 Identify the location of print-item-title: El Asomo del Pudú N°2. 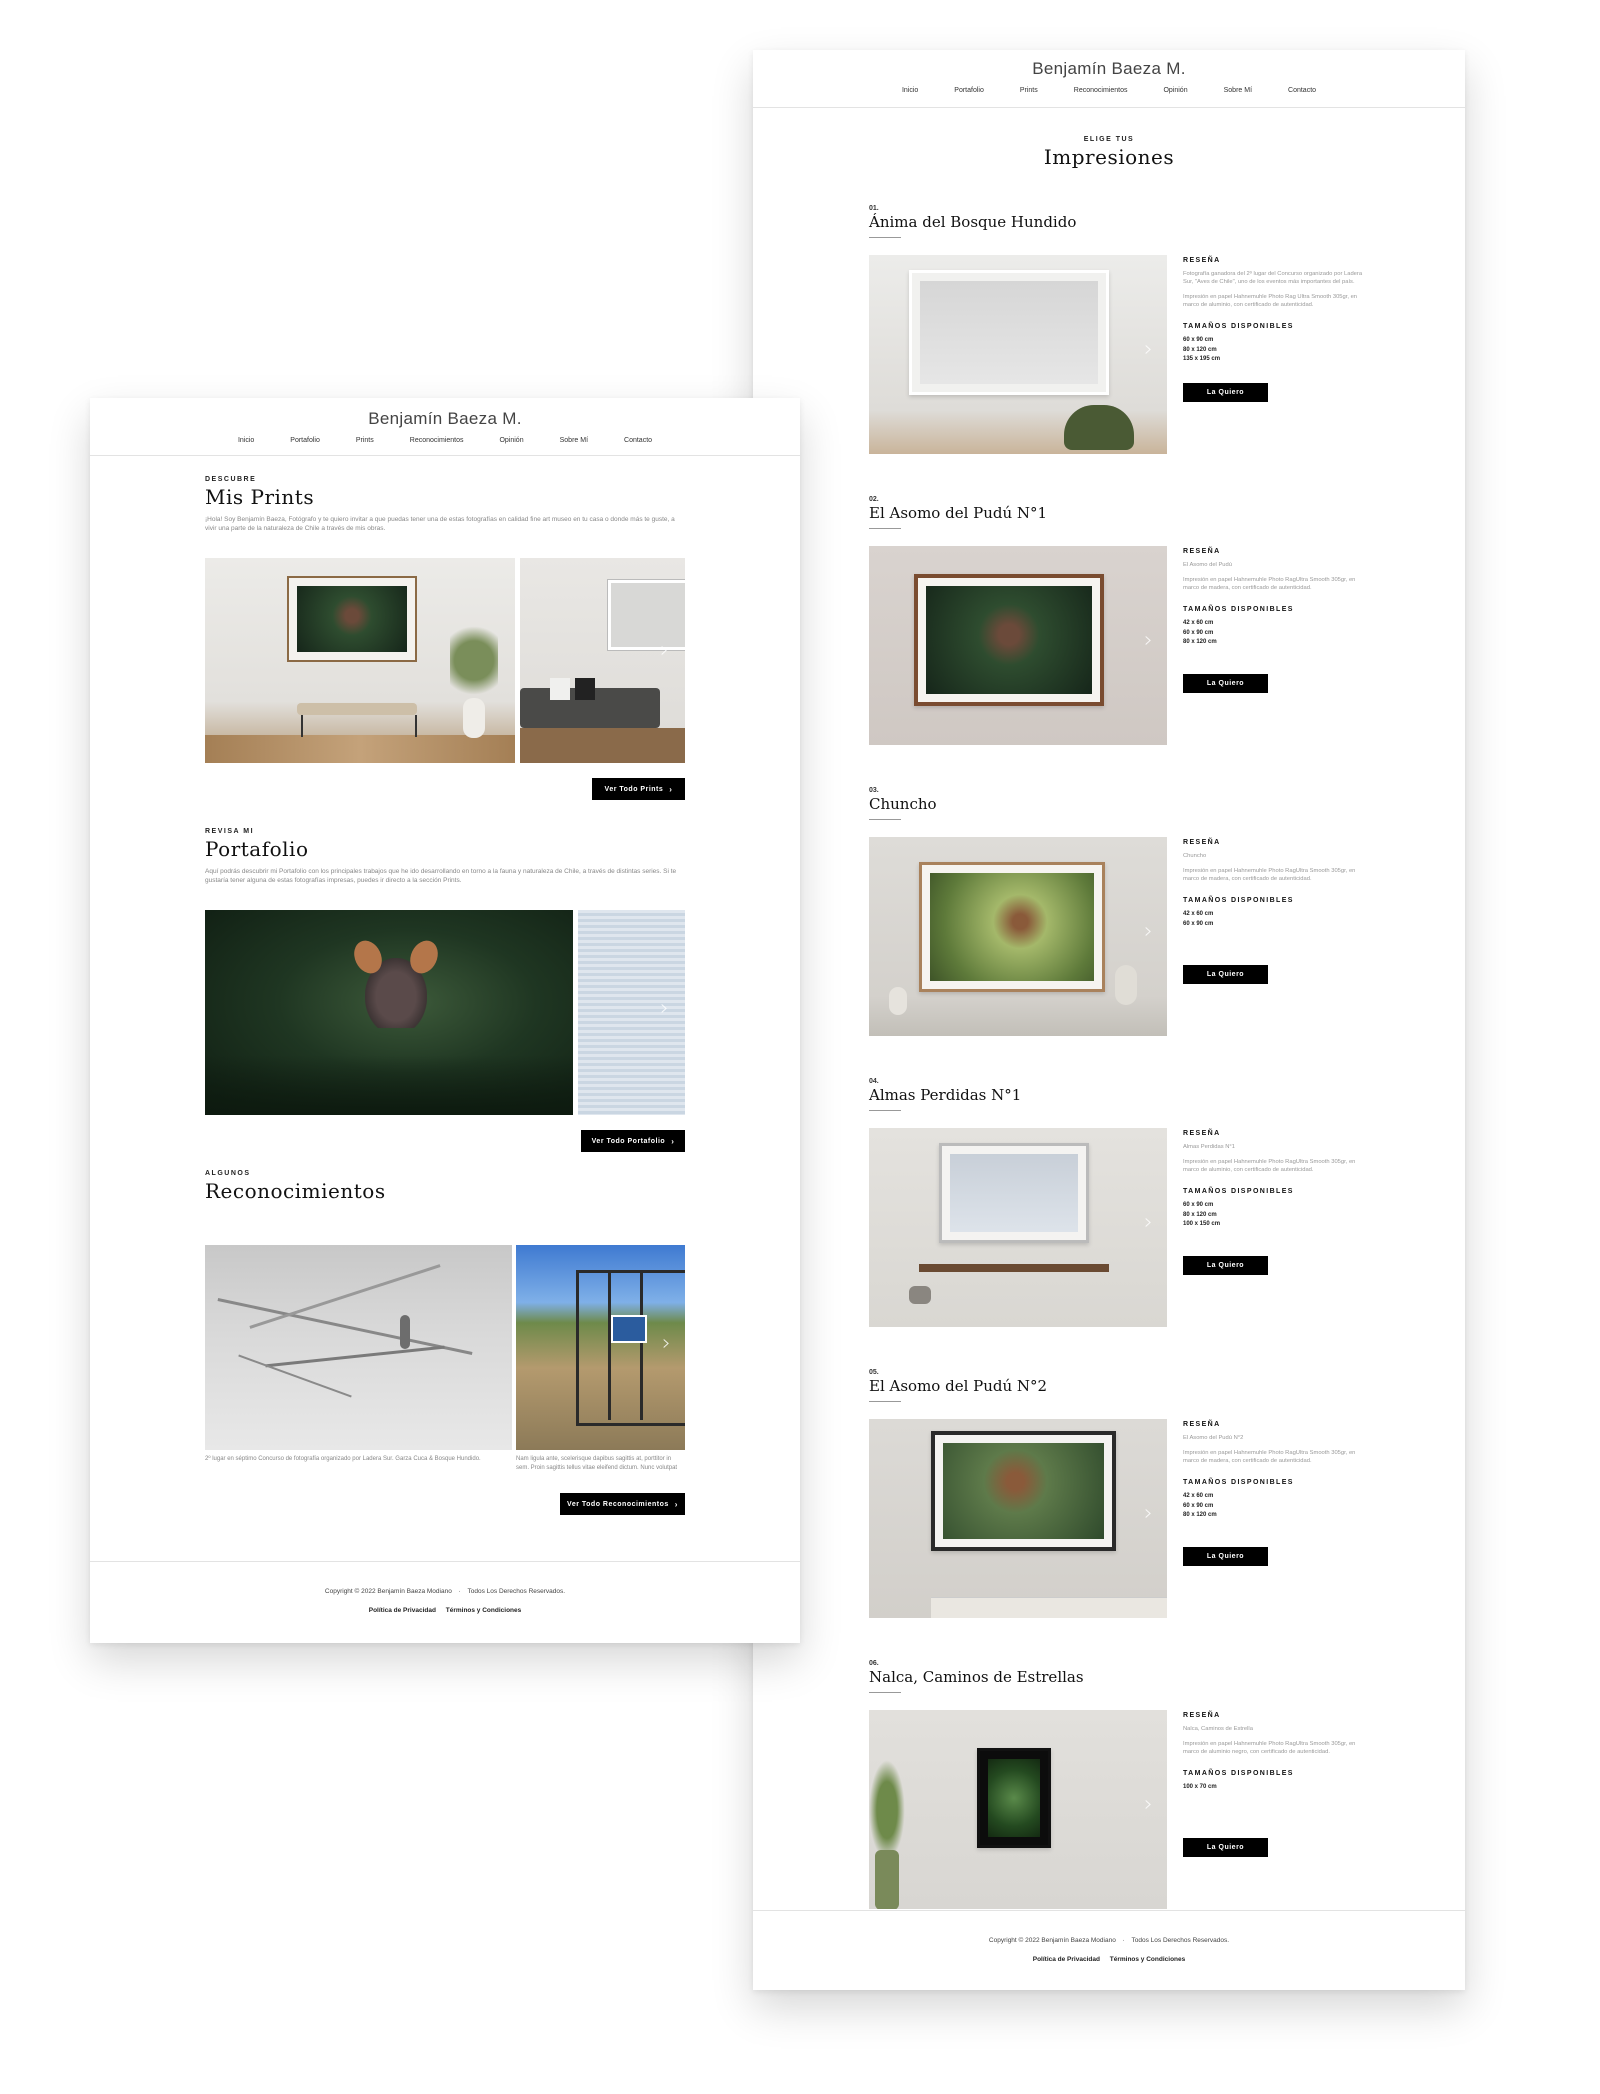
(958, 1386).